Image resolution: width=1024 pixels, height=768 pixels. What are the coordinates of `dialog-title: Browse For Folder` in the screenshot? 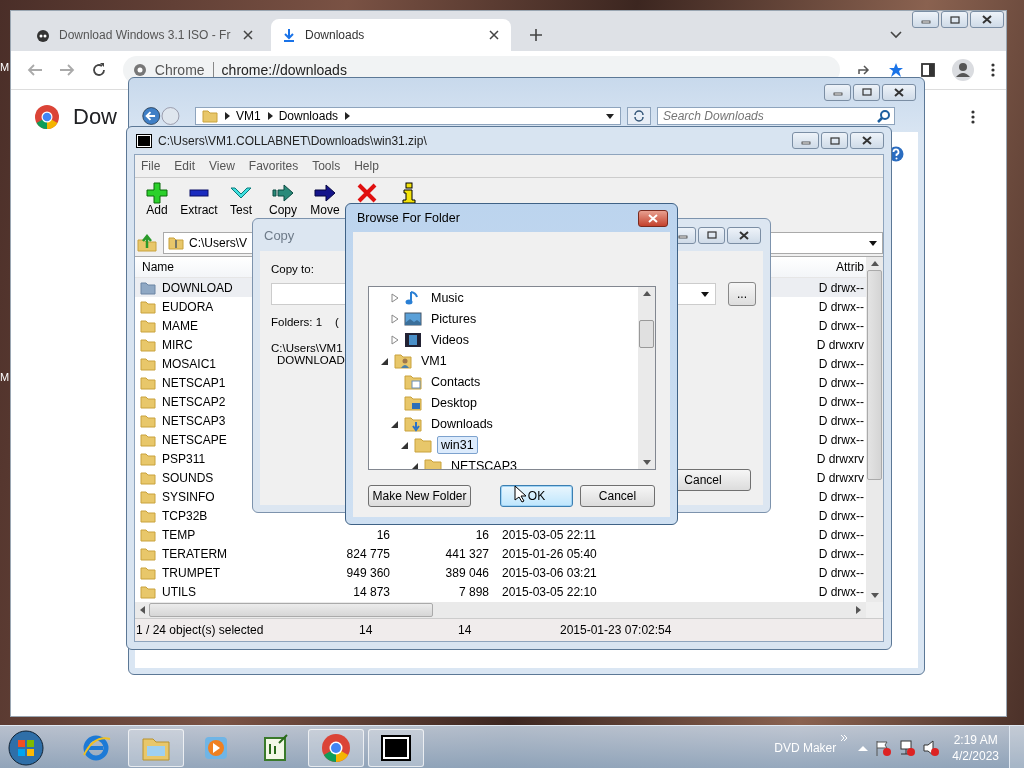 It's located at (408, 218).